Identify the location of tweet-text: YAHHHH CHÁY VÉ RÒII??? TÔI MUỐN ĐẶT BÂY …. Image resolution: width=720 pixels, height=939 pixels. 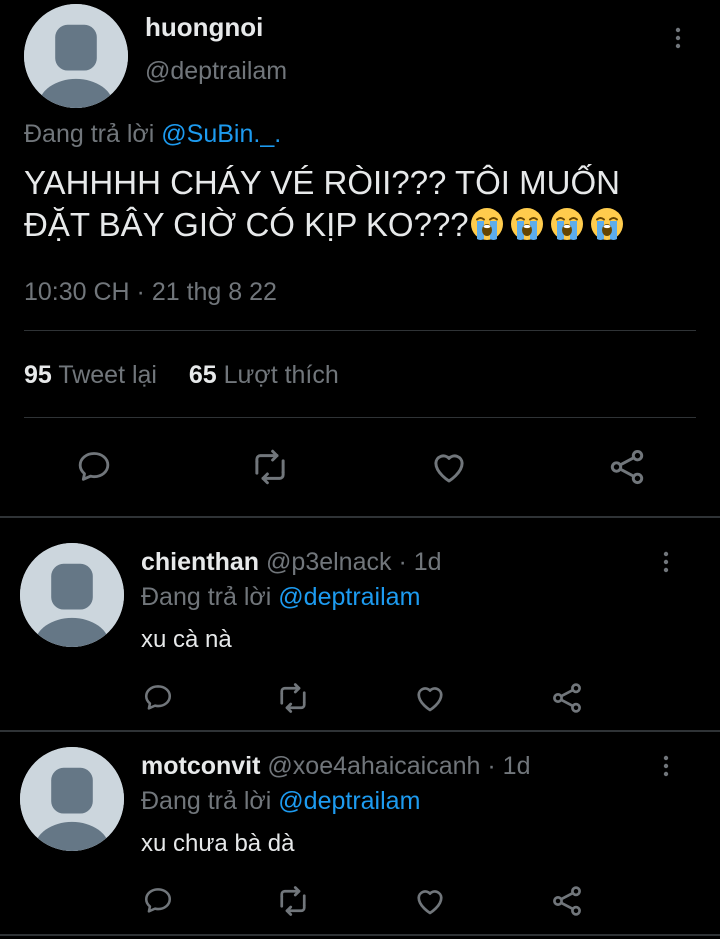
(364, 204).